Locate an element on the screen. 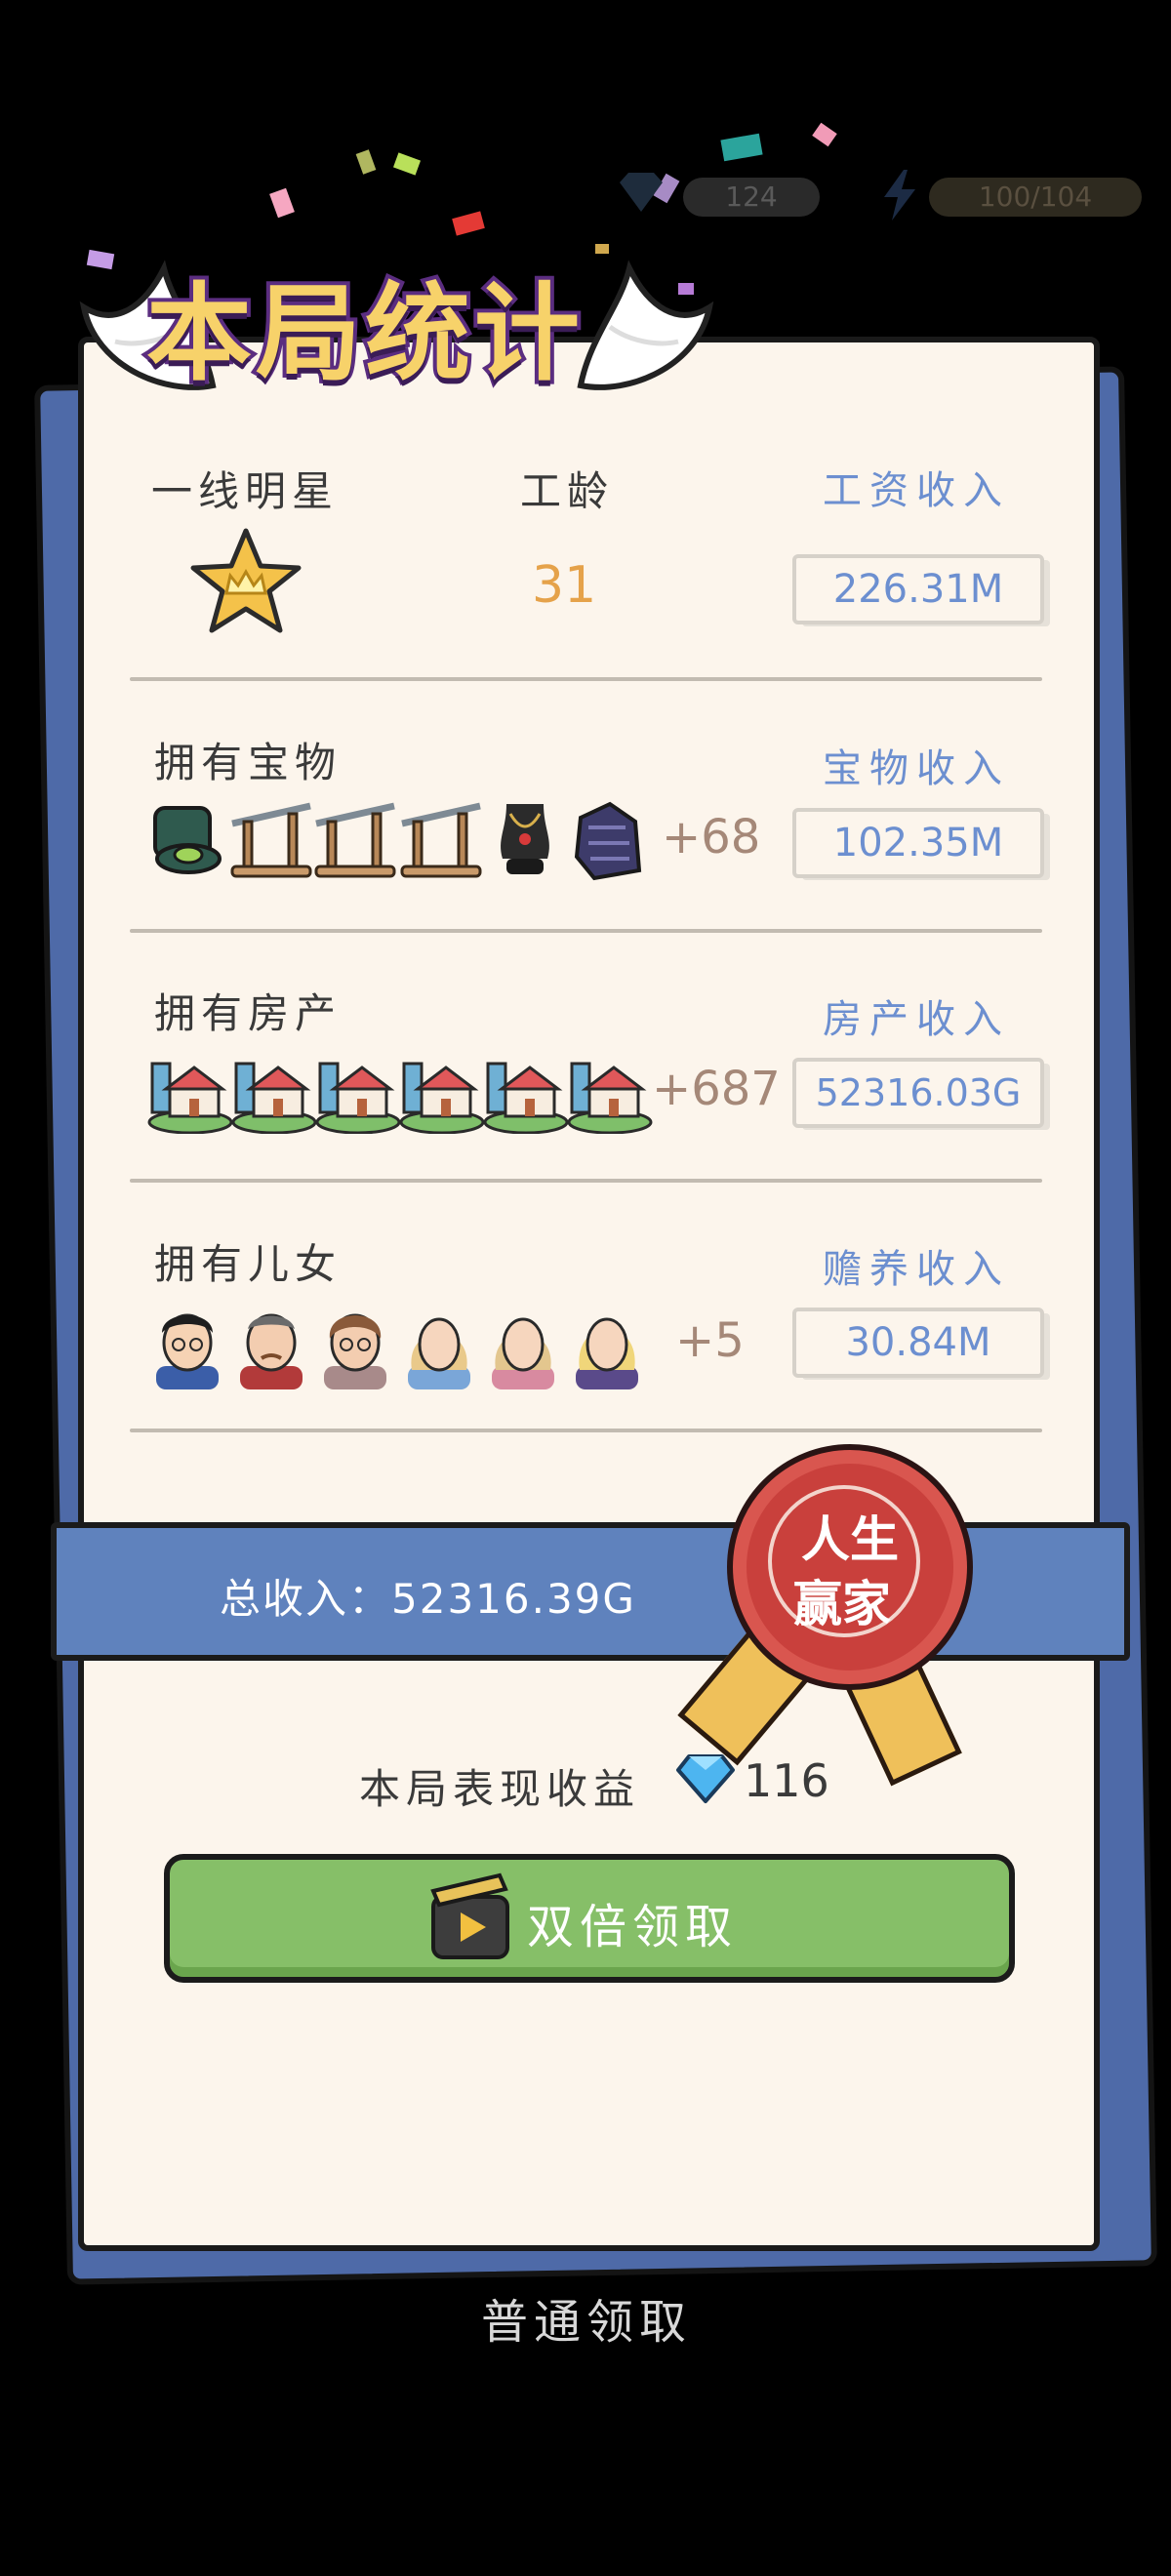 The width and height of the screenshot is (1171, 2576). diamond-icon is located at coordinates (705, 1778).